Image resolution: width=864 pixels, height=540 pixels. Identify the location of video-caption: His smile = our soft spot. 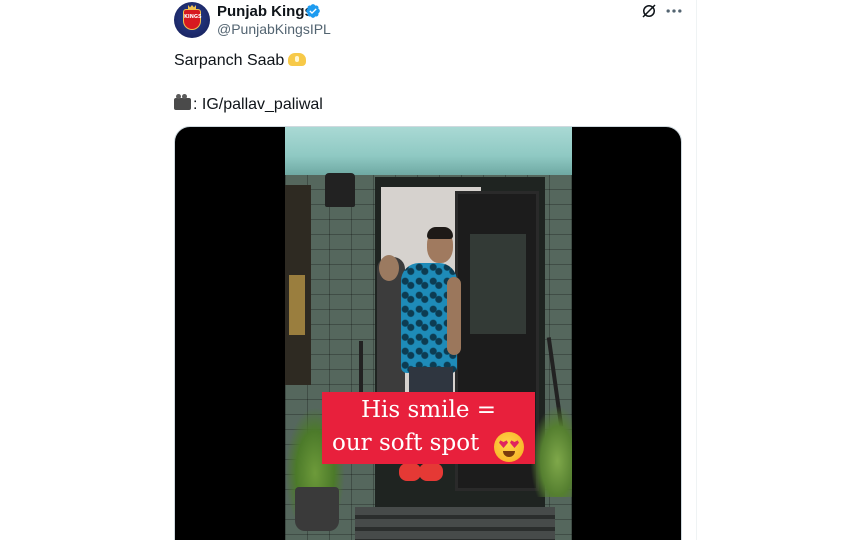
(428, 428).